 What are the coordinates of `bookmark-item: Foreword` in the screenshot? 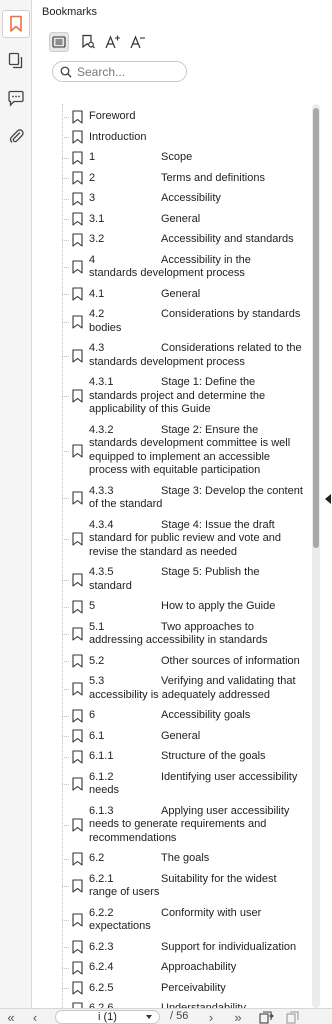 It's located at (171, 117).